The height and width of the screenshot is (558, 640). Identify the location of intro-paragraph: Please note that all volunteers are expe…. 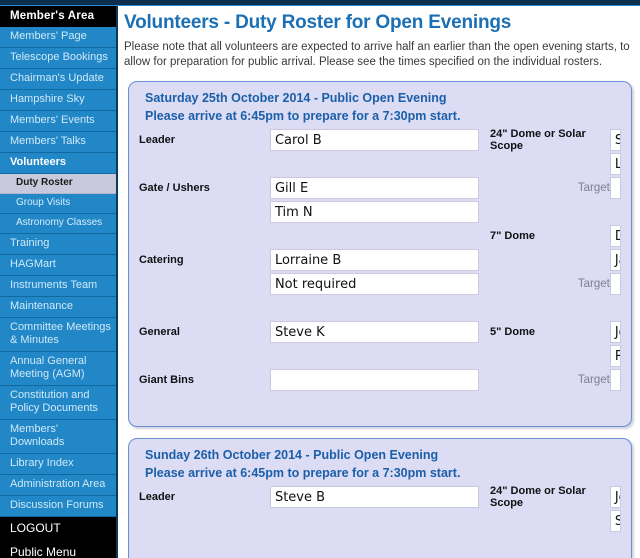
(377, 54).